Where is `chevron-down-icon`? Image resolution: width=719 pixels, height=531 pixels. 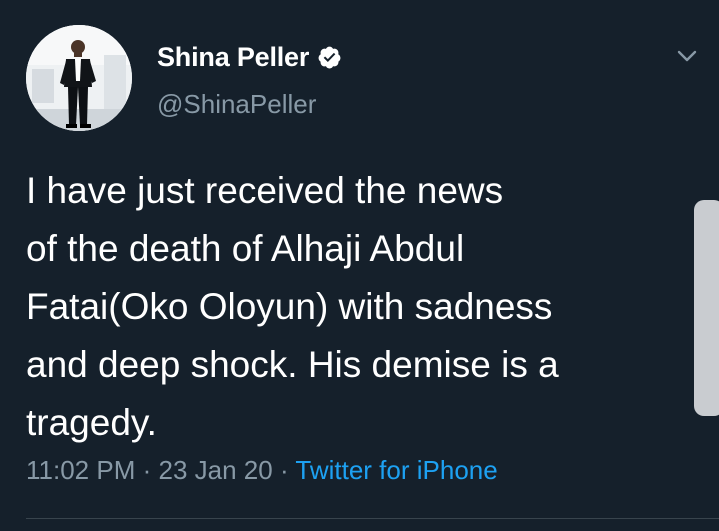
chevron-down-icon is located at coordinates (687, 56).